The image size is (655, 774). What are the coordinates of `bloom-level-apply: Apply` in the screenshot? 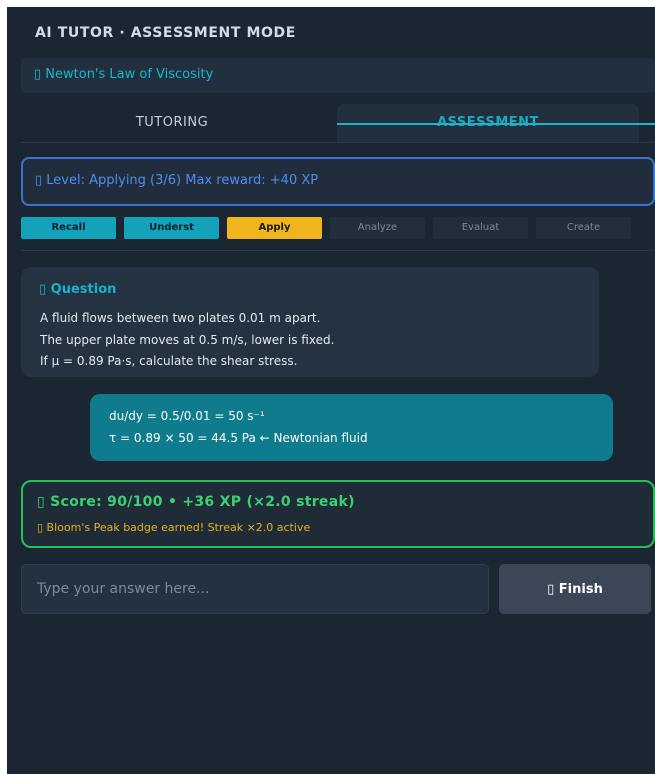 It's located at (274, 228).